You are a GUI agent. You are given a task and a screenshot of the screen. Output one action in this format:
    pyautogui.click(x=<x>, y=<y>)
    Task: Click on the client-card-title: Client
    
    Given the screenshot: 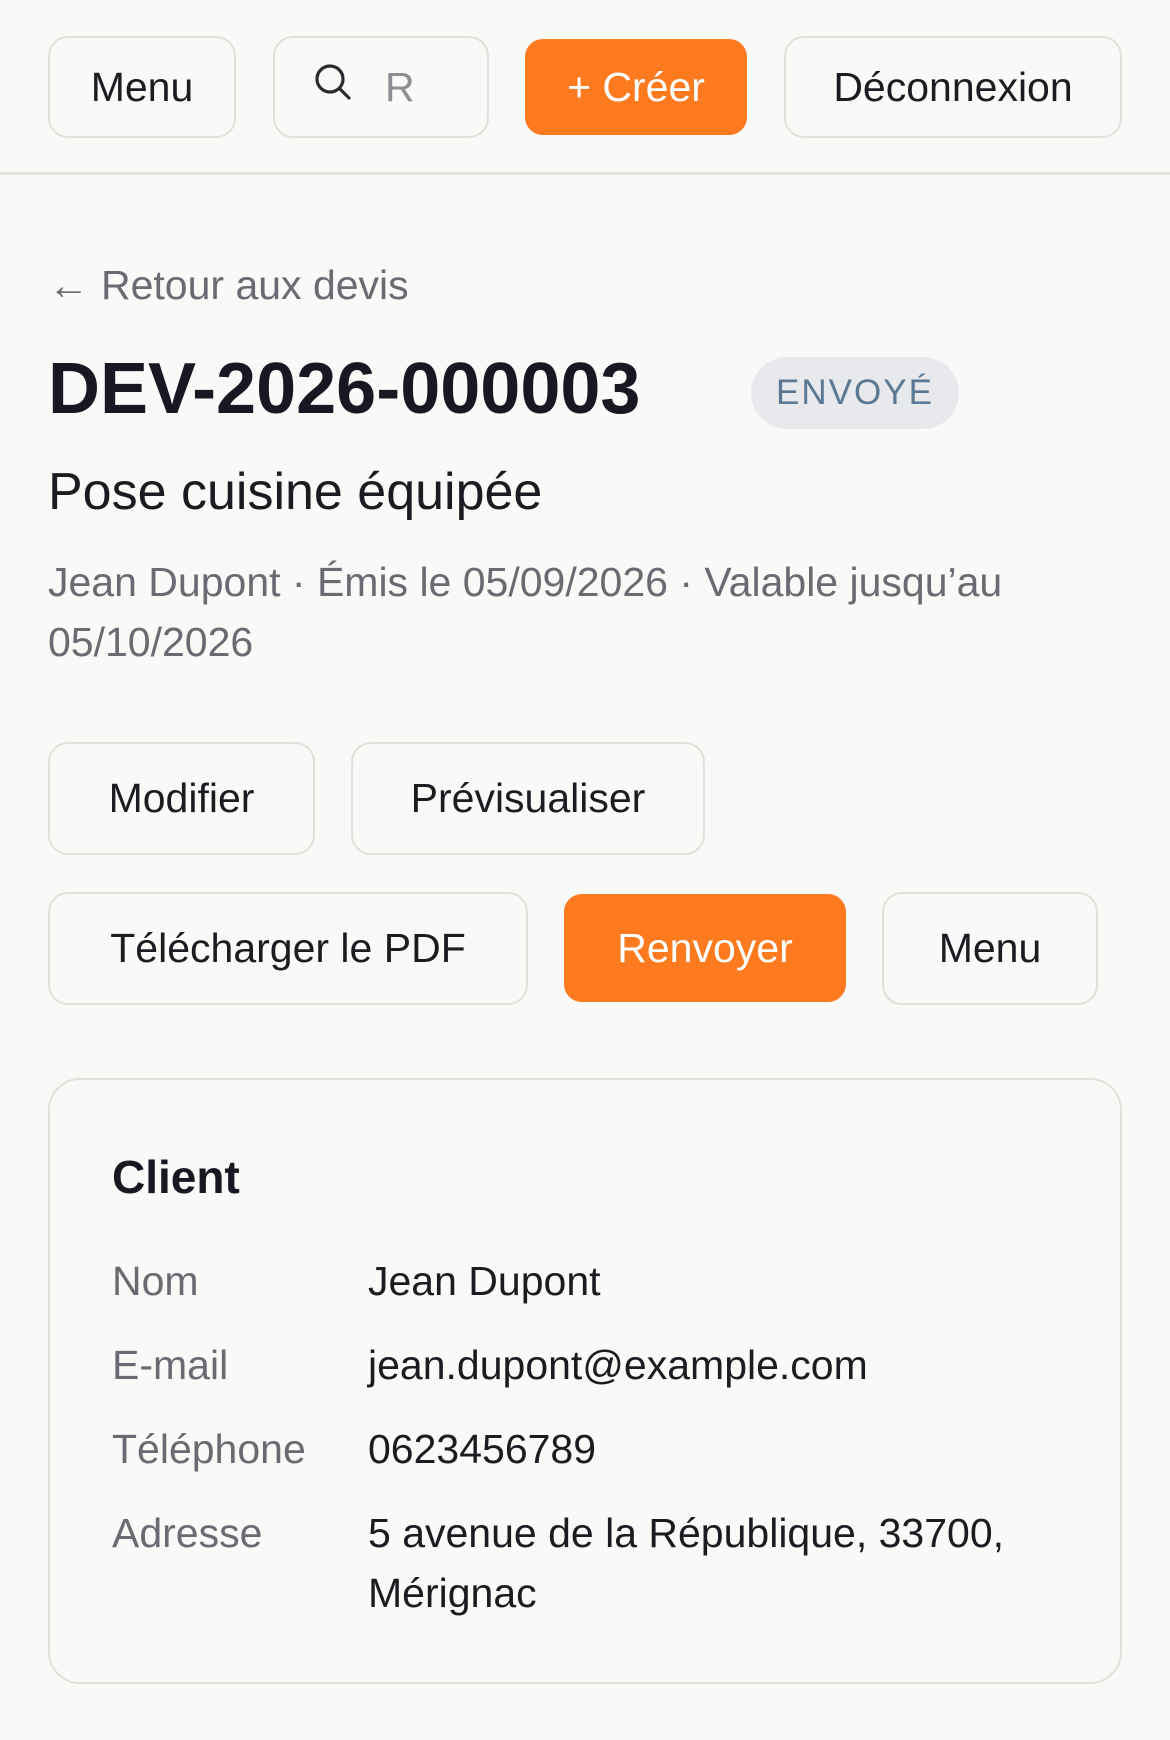 What is the action you would take?
    pyautogui.click(x=176, y=1177)
    